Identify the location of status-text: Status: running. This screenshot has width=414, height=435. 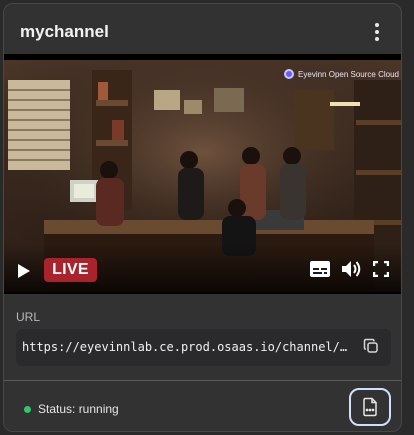
(78, 409).